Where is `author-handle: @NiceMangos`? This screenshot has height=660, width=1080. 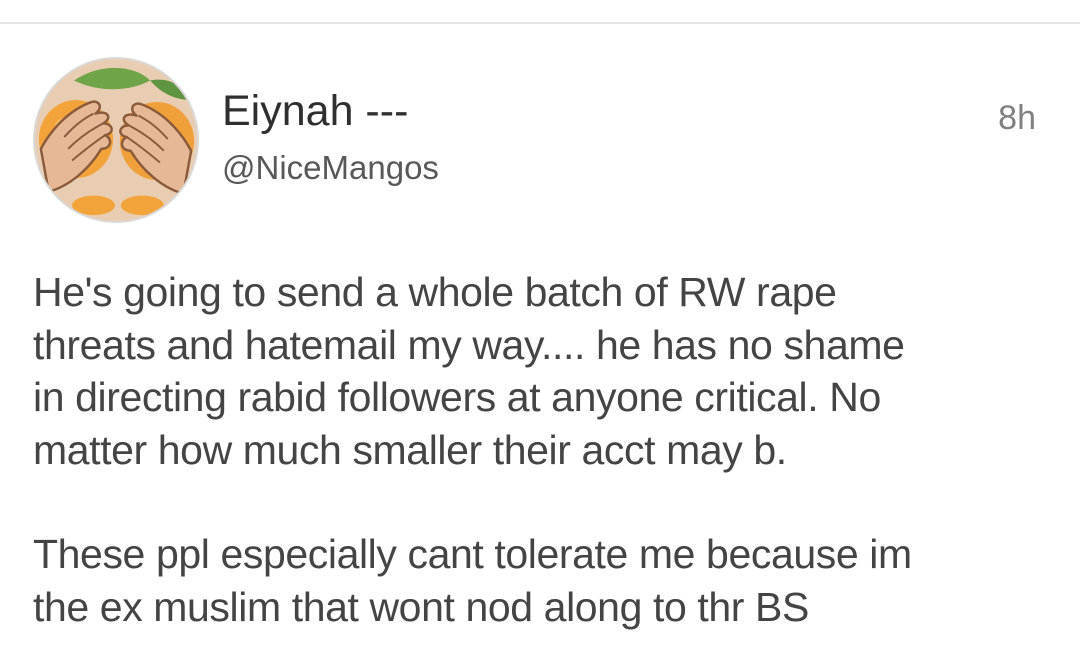
author-handle: @NiceMangos is located at coordinates (330, 168).